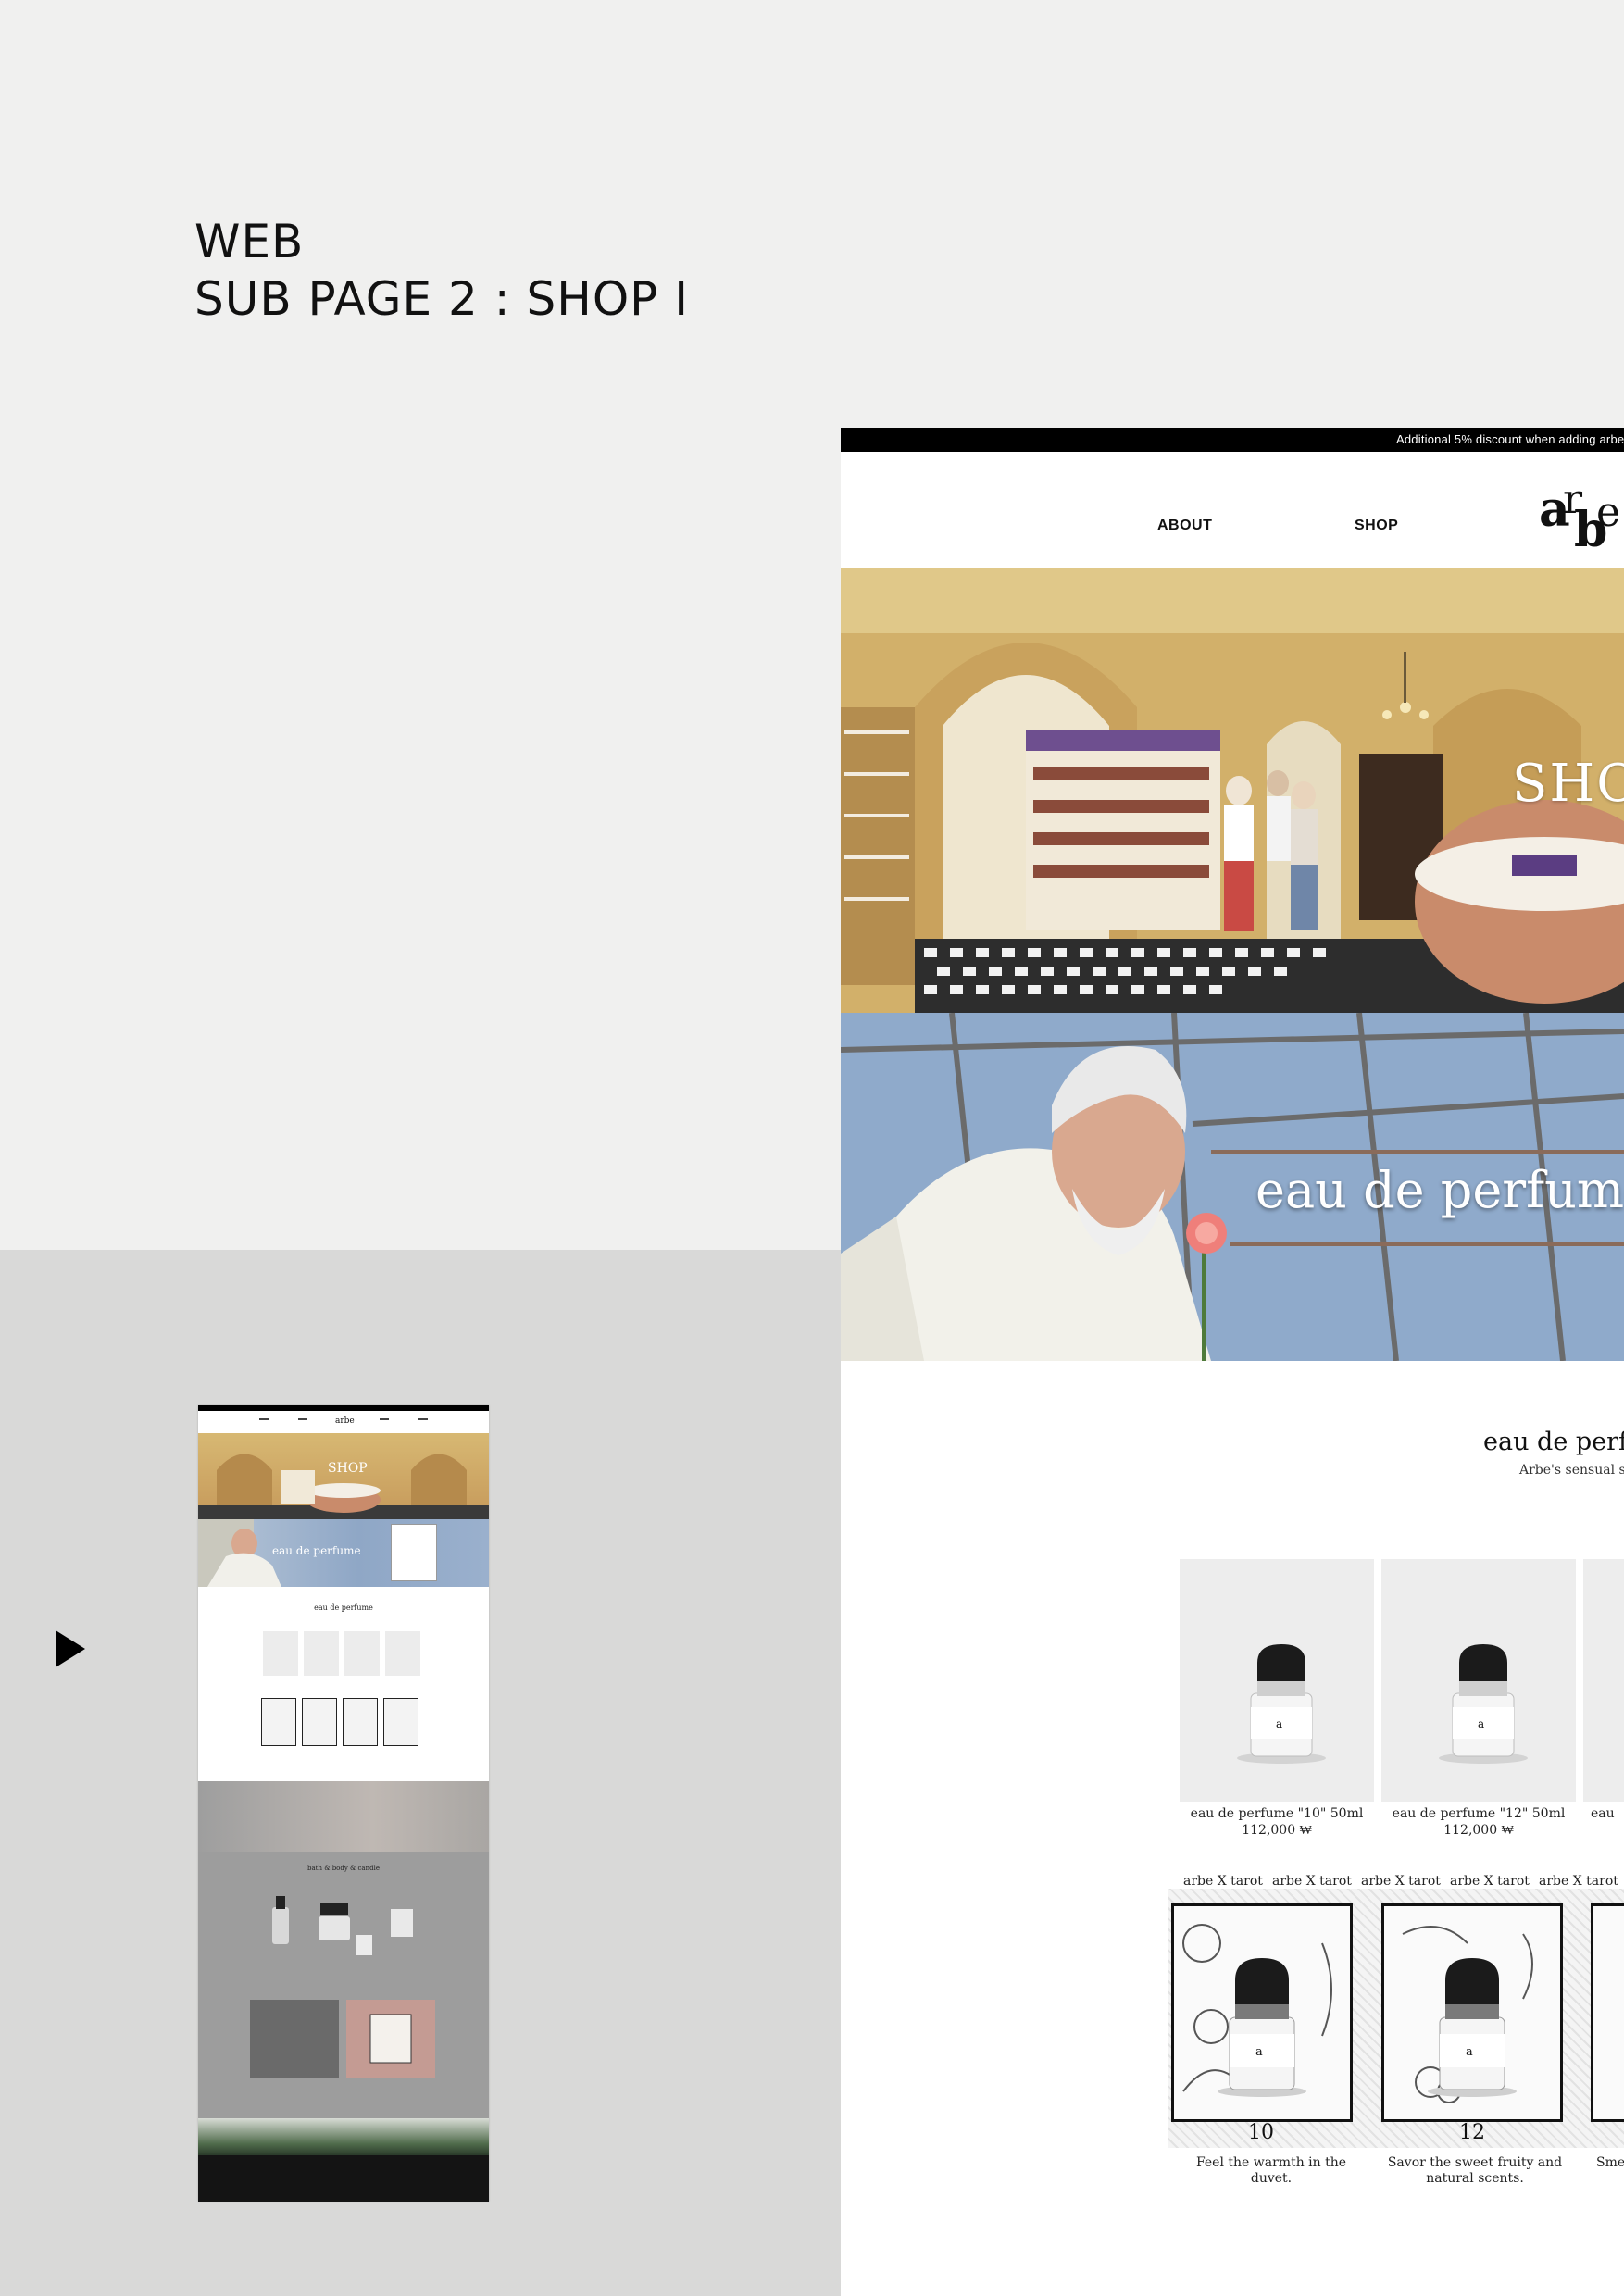 The image size is (1624, 2296). Describe the element at coordinates (1439, 1190) in the screenshot. I see `banner-title: eau de perfume` at that location.